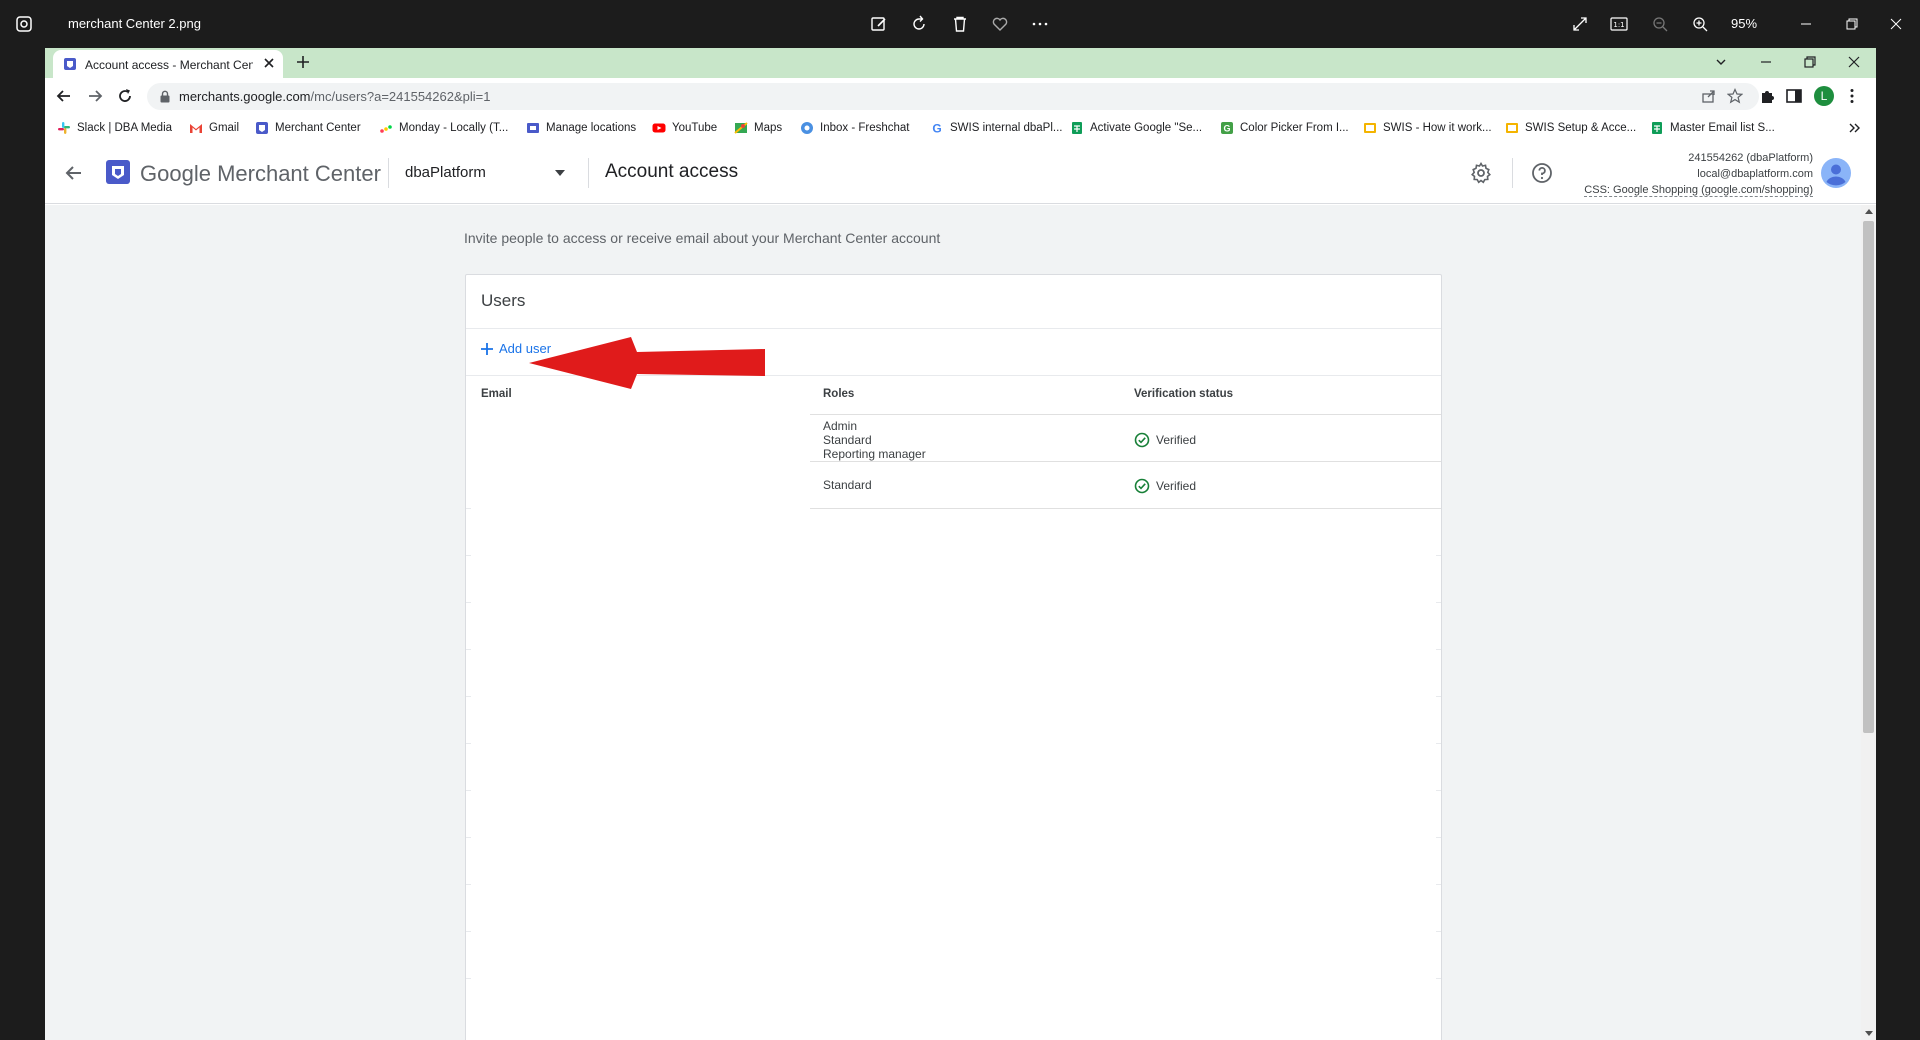  What do you see at coordinates (1542, 173) in the screenshot?
I see `help-icon` at bounding box center [1542, 173].